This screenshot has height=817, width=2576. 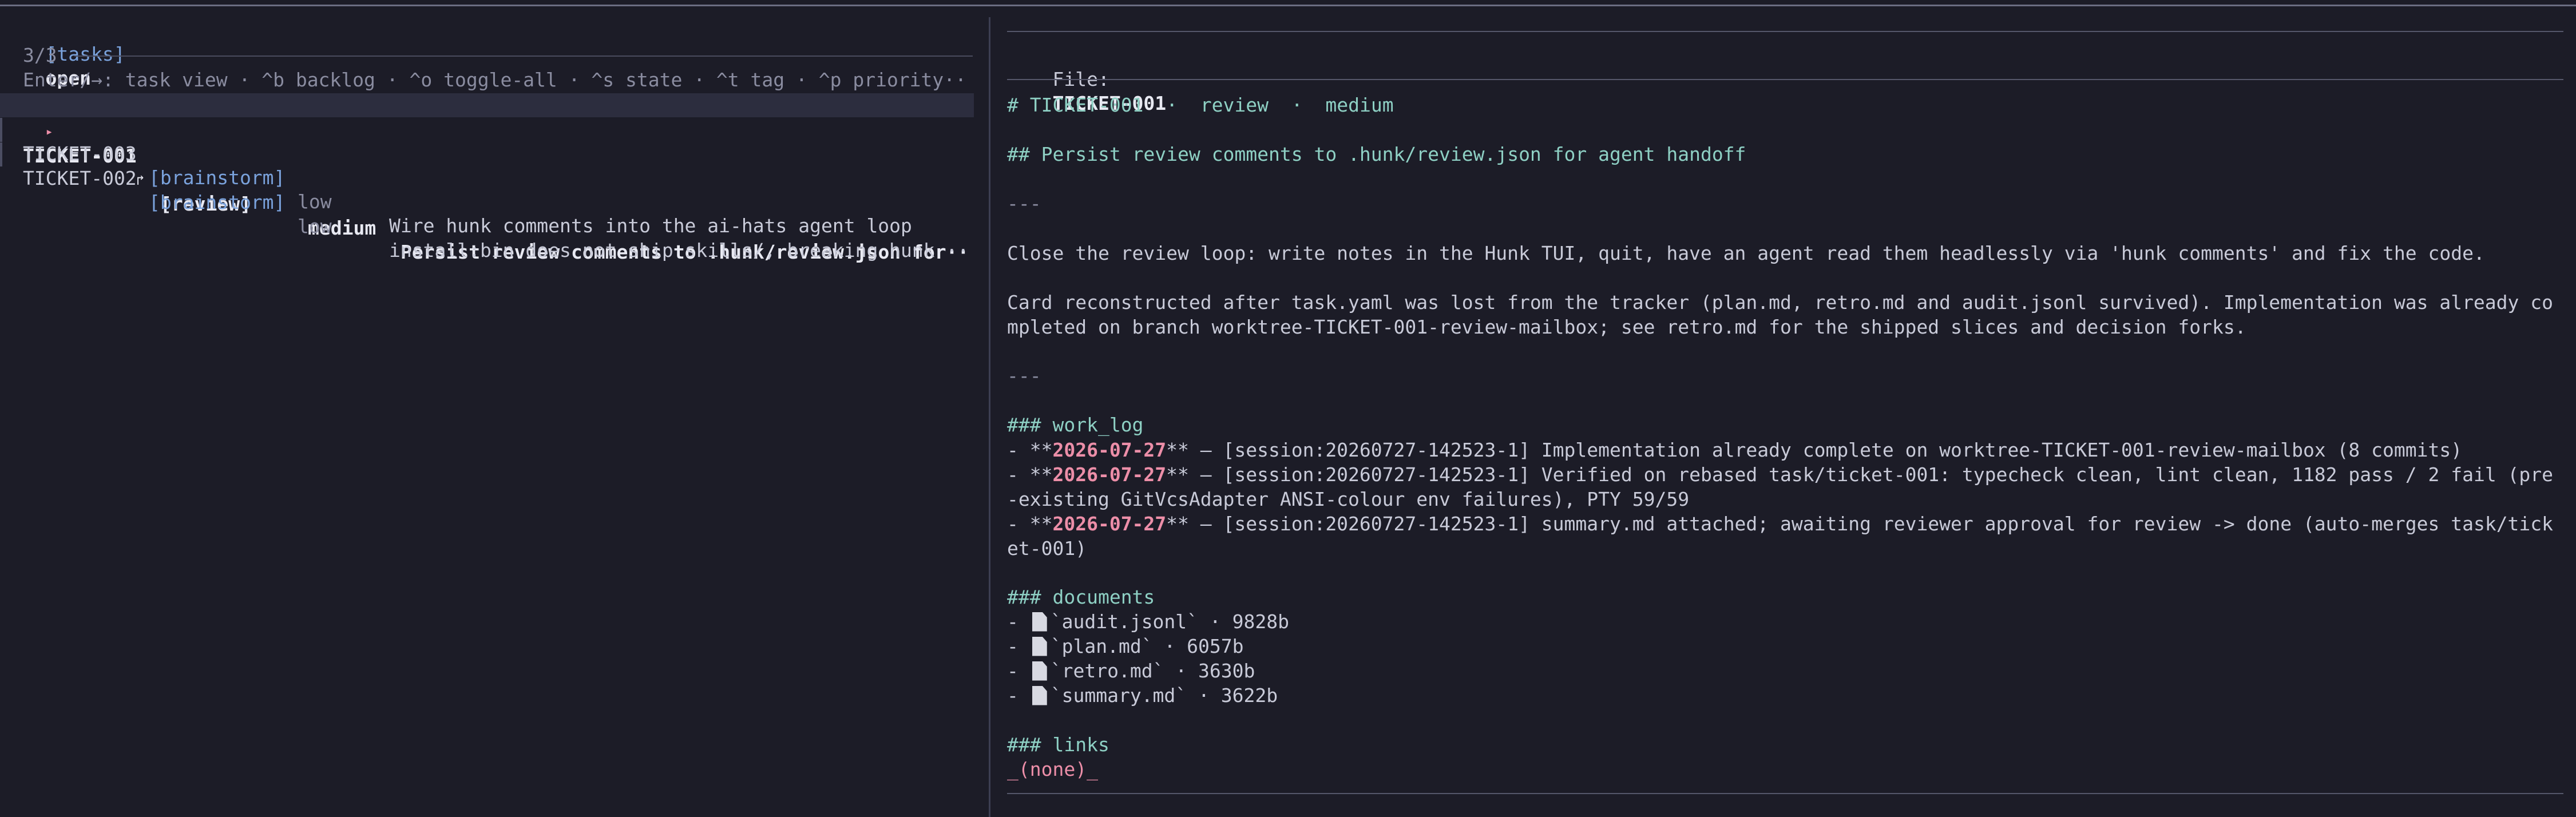 What do you see at coordinates (80, 178) in the screenshot?
I see `ticket-id: TICKET-002` at bounding box center [80, 178].